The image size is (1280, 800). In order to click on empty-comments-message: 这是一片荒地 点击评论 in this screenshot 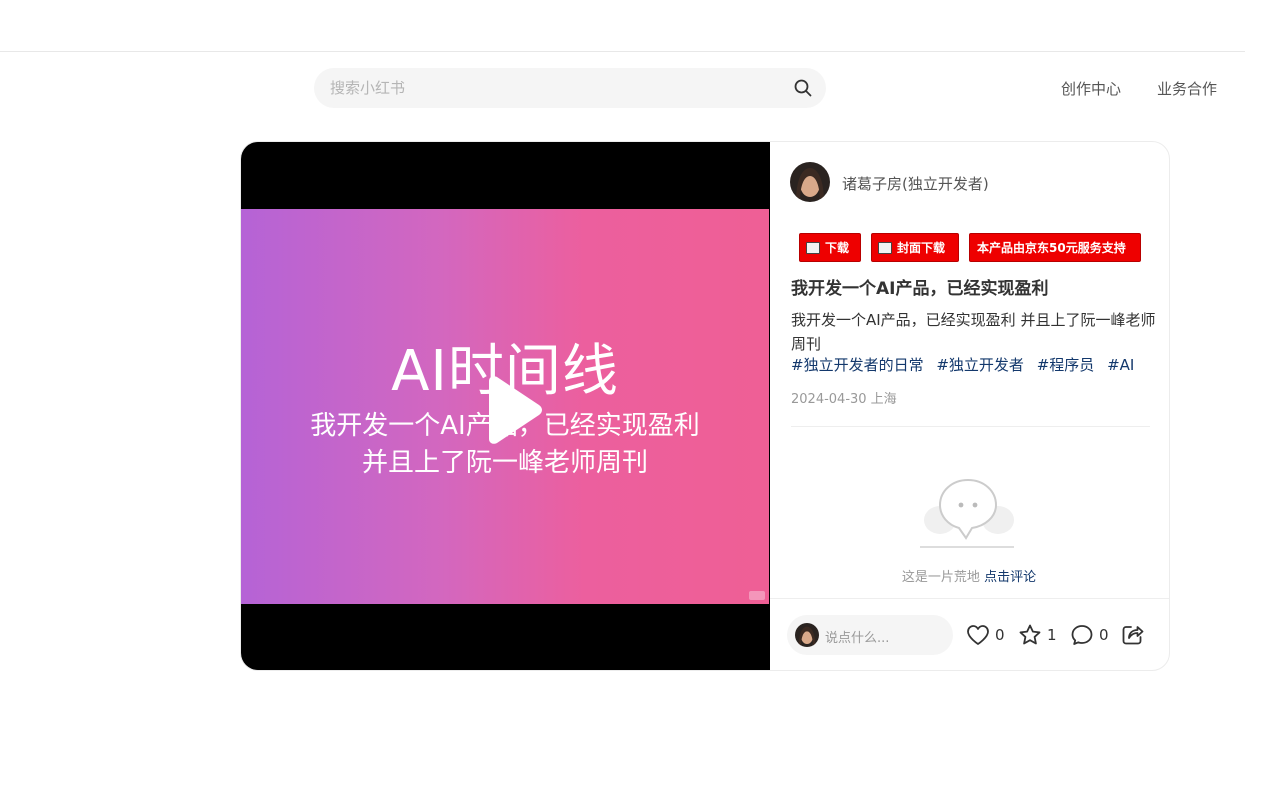, I will do `click(969, 575)`.